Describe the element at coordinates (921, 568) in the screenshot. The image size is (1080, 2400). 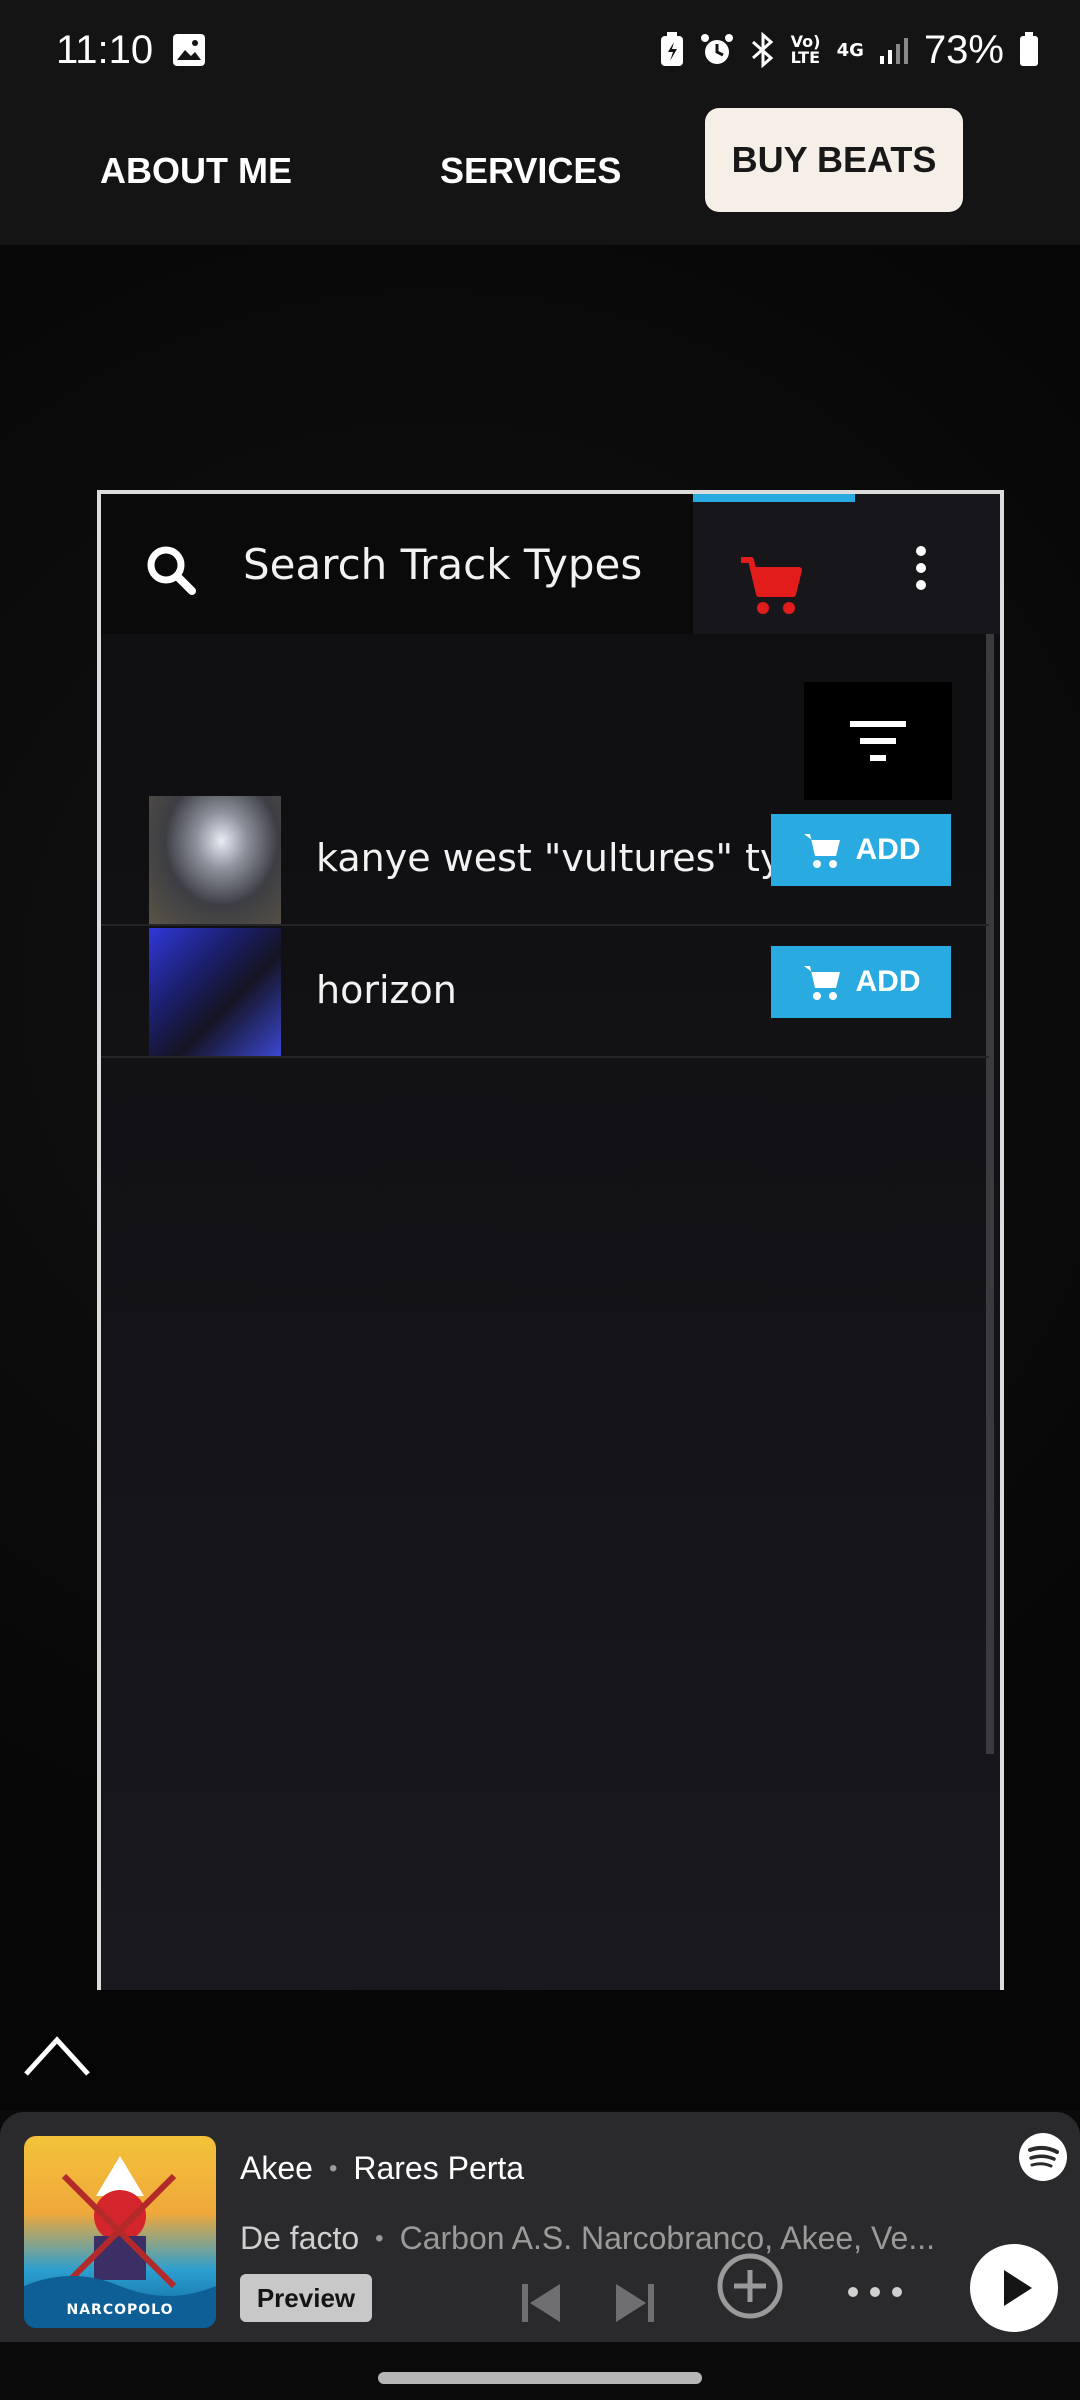
I see `more-vertical-icon` at that location.